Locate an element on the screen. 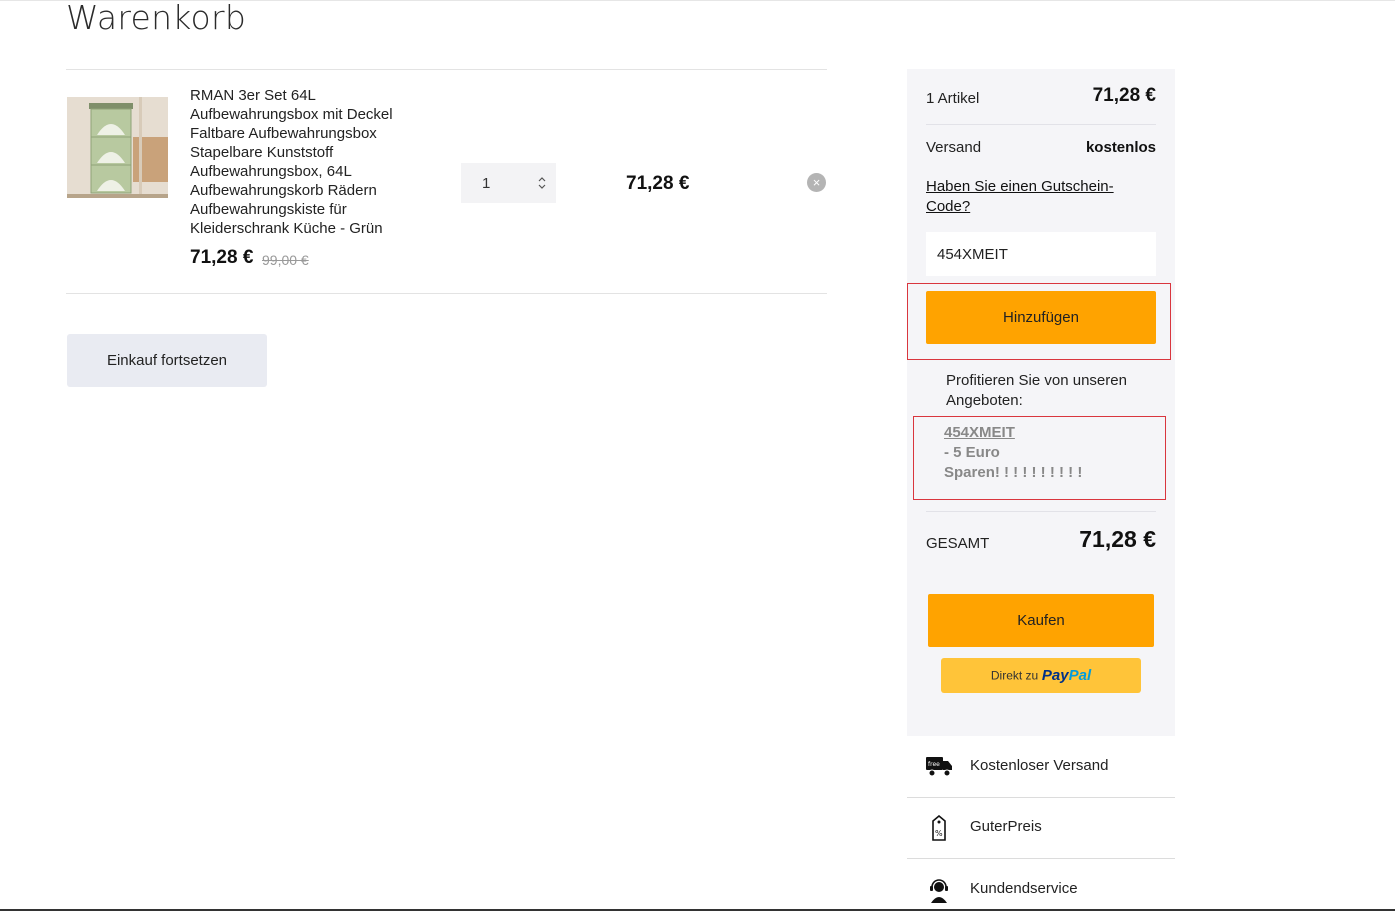 This screenshot has height=920, width=1395. paypal-logo-pay: Pay is located at coordinates (1055, 675).